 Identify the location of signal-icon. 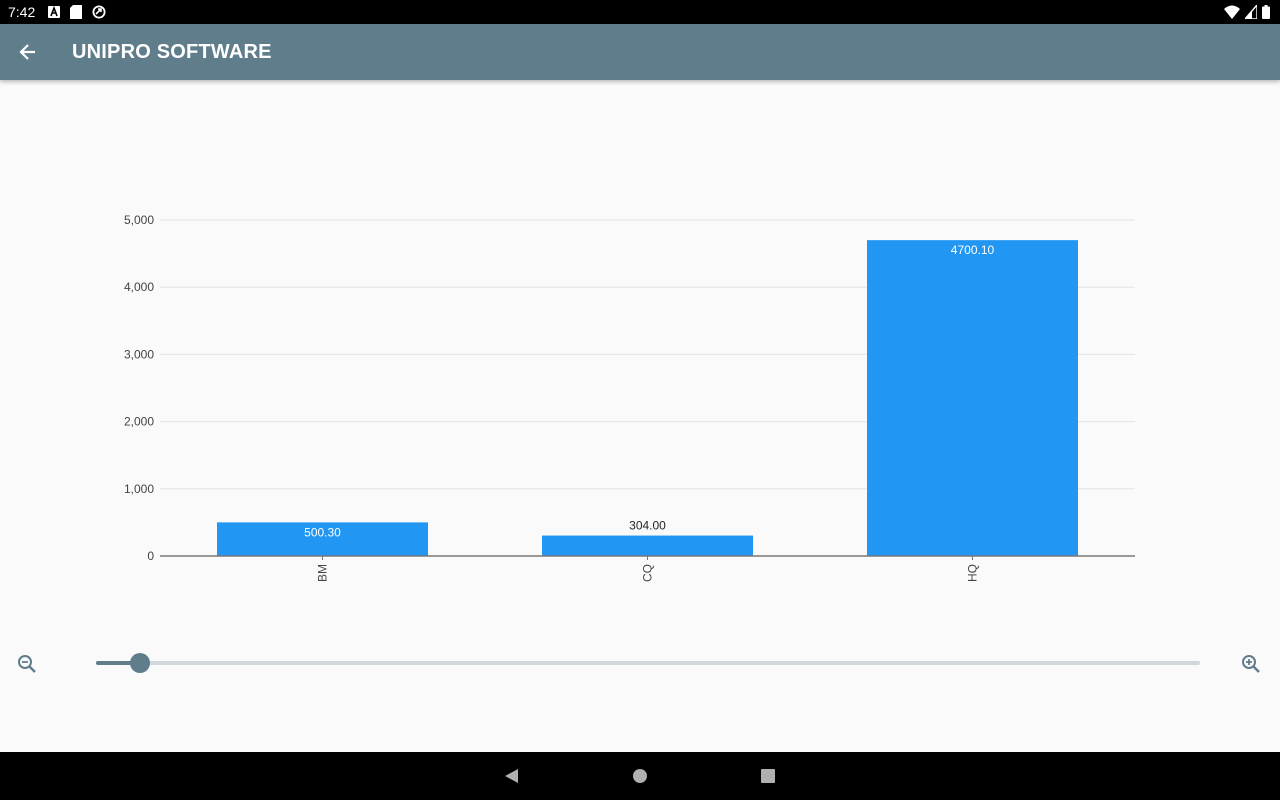
(1251, 12).